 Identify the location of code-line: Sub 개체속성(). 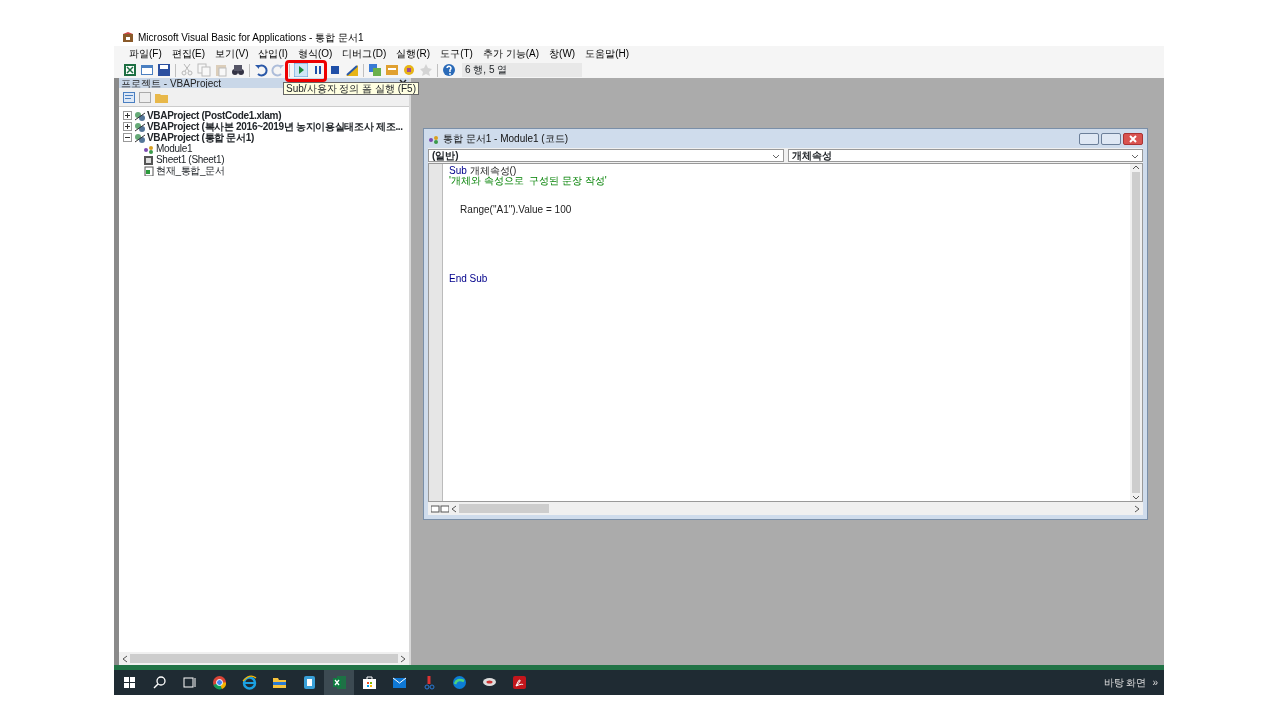
(483, 170).